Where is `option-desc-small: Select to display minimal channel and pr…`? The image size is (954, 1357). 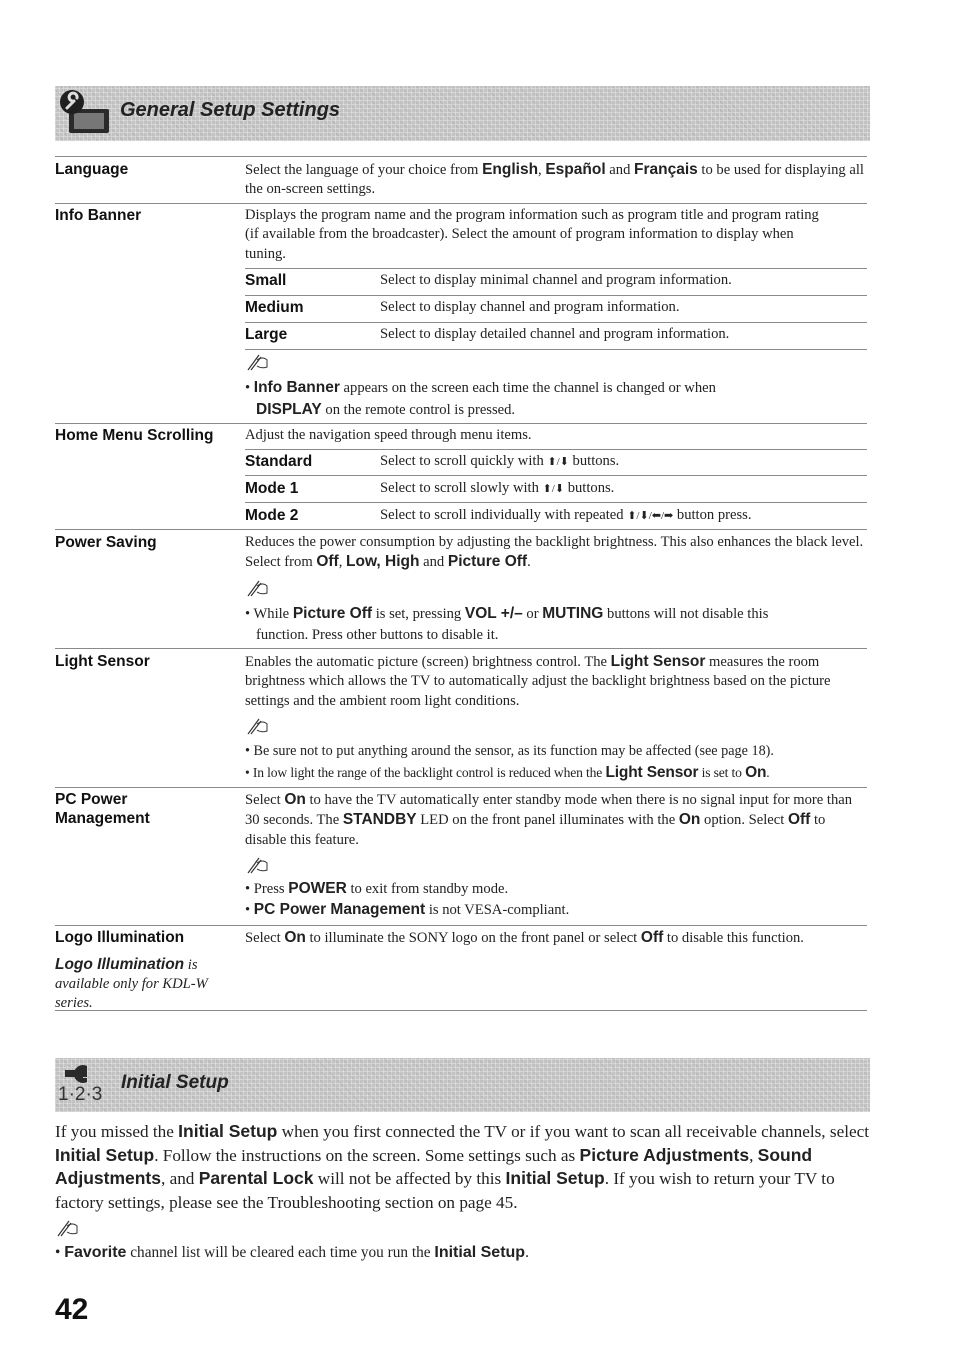
option-desc-small: Select to display minimal channel and pr… is located at coordinates (556, 280).